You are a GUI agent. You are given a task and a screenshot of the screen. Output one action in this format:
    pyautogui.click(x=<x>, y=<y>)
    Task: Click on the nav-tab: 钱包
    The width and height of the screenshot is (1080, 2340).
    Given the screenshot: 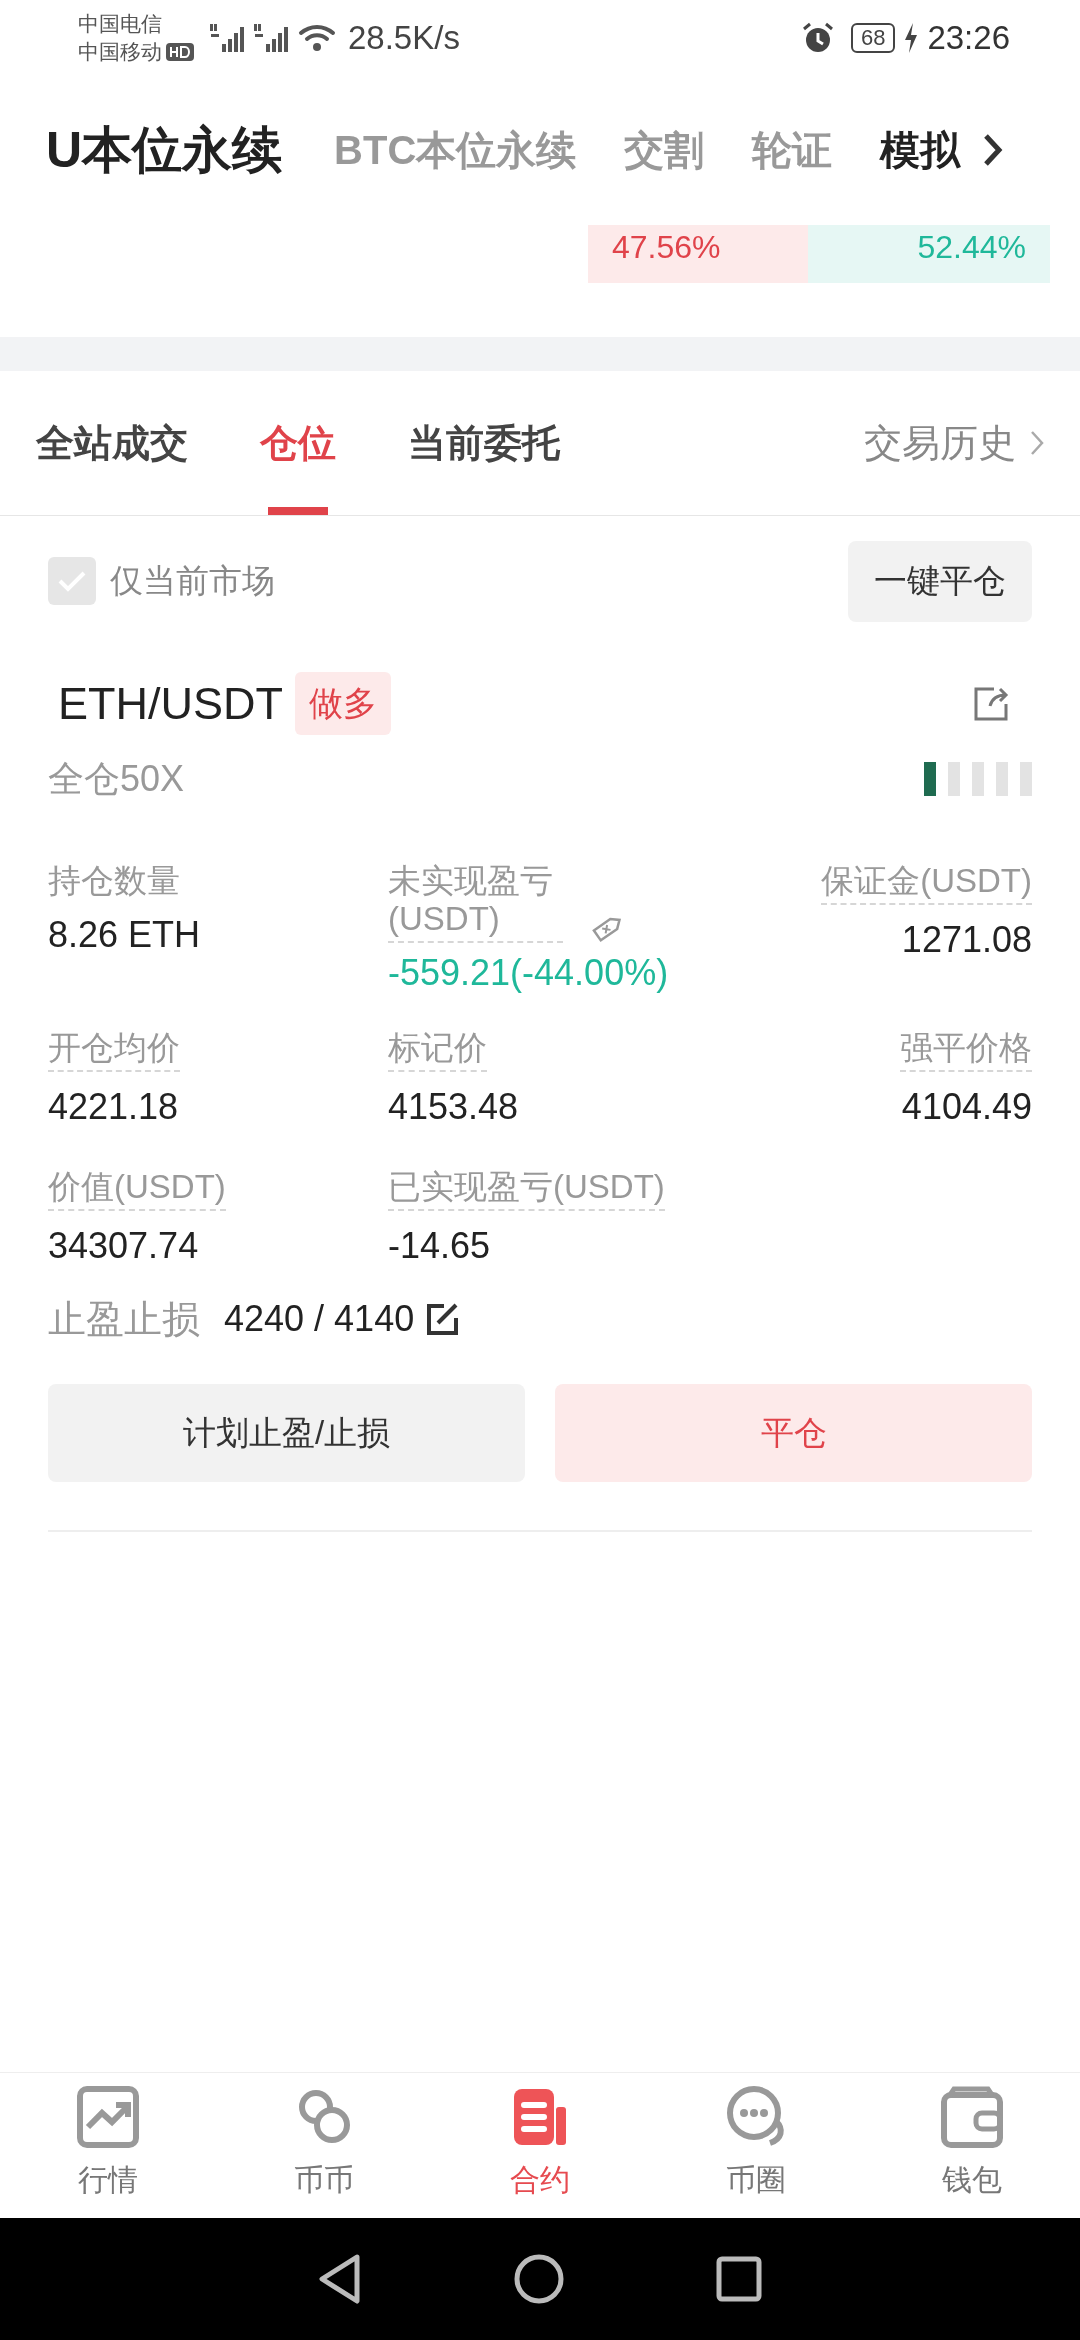 What is the action you would take?
    pyautogui.click(x=972, y=2145)
    